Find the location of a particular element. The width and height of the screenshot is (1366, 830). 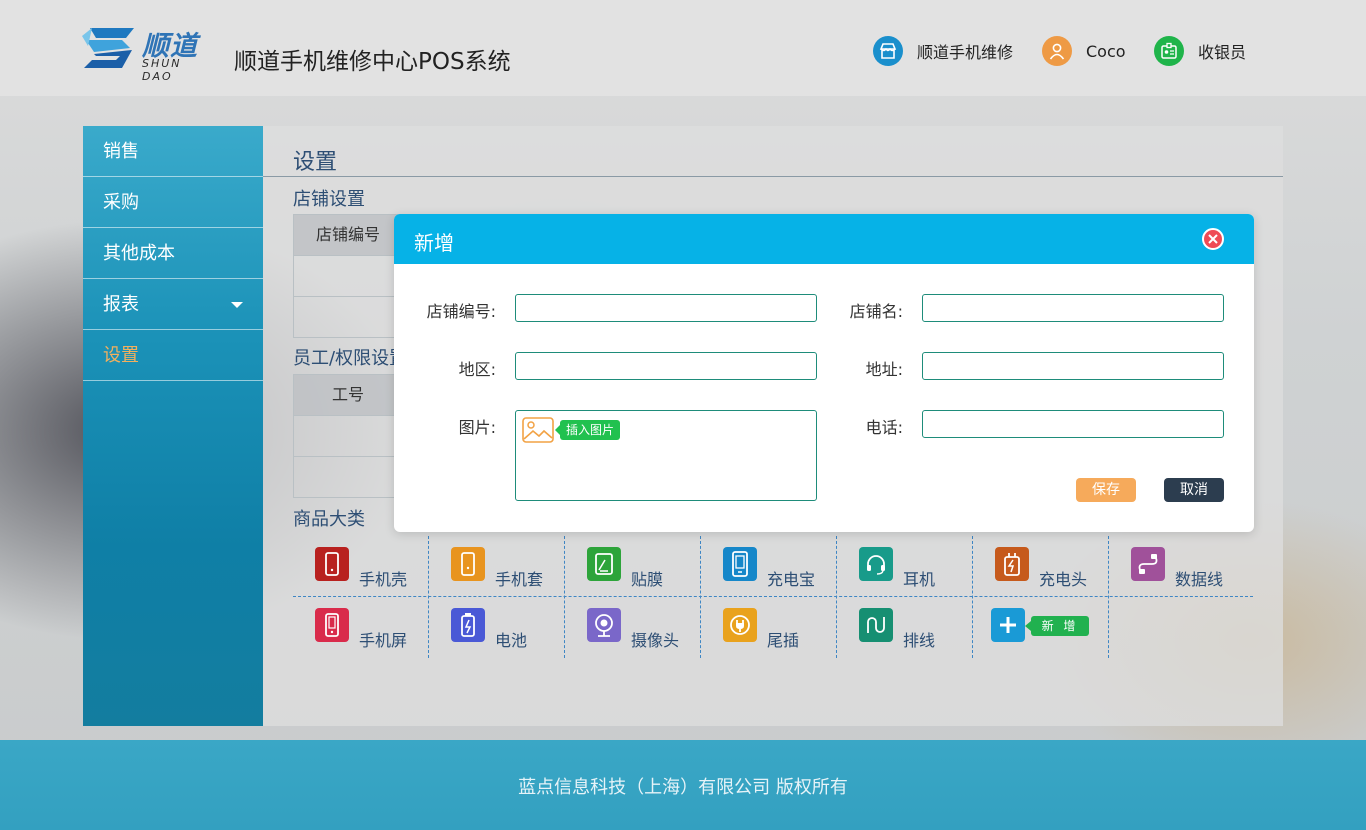

category-flex-cable: 排线 is located at coordinates (905, 627).